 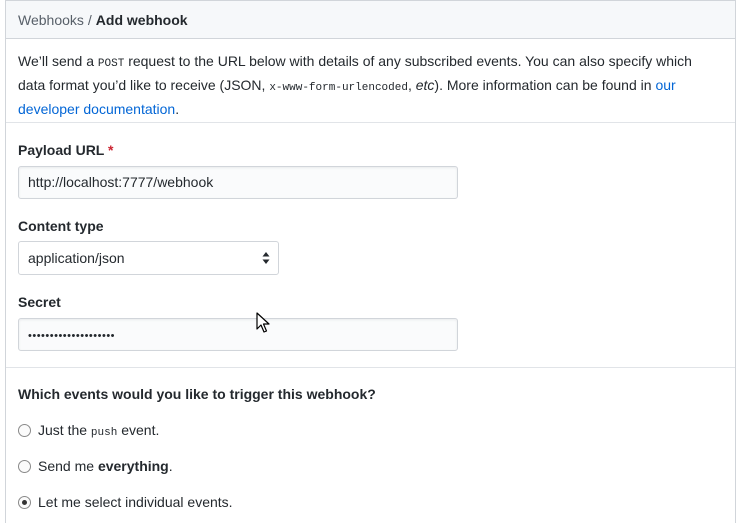 What do you see at coordinates (170, 466) in the screenshot?
I see `radio-label-part: .` at bounding box center [170, 466].